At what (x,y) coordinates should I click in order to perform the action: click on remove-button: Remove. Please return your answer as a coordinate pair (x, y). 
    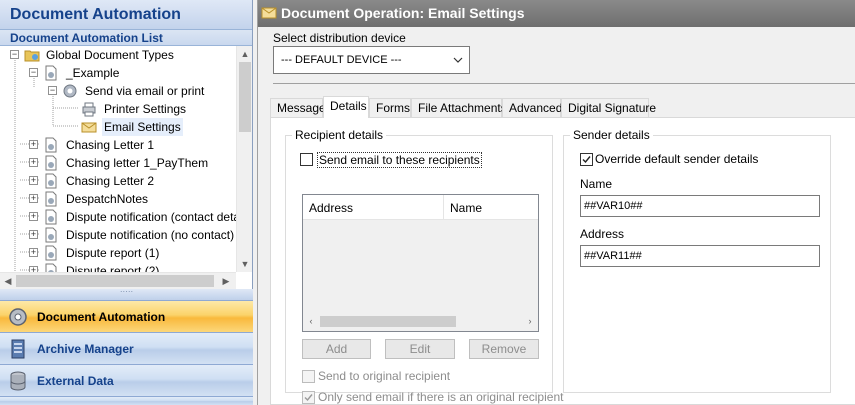
    Looking at the image, I should click on (504, 349).